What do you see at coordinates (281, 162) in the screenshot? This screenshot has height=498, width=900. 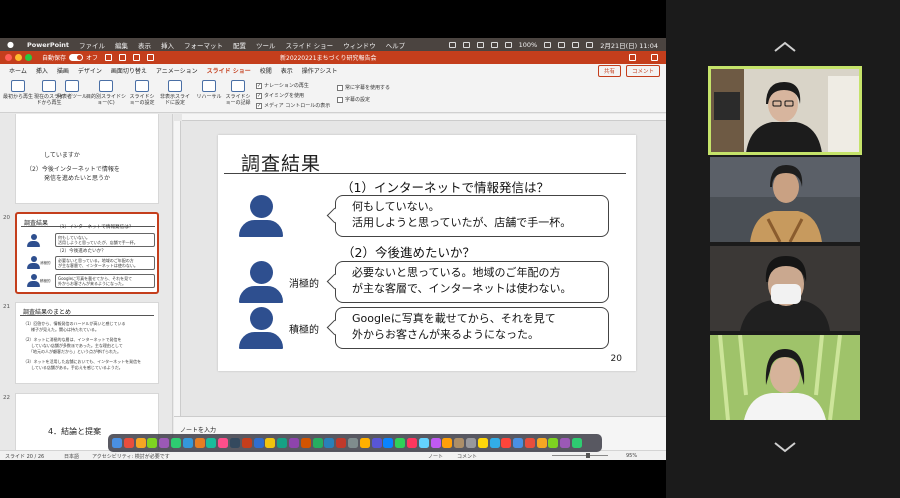 I see `slide-title: 調査結果` at bounding box center [281, 162].